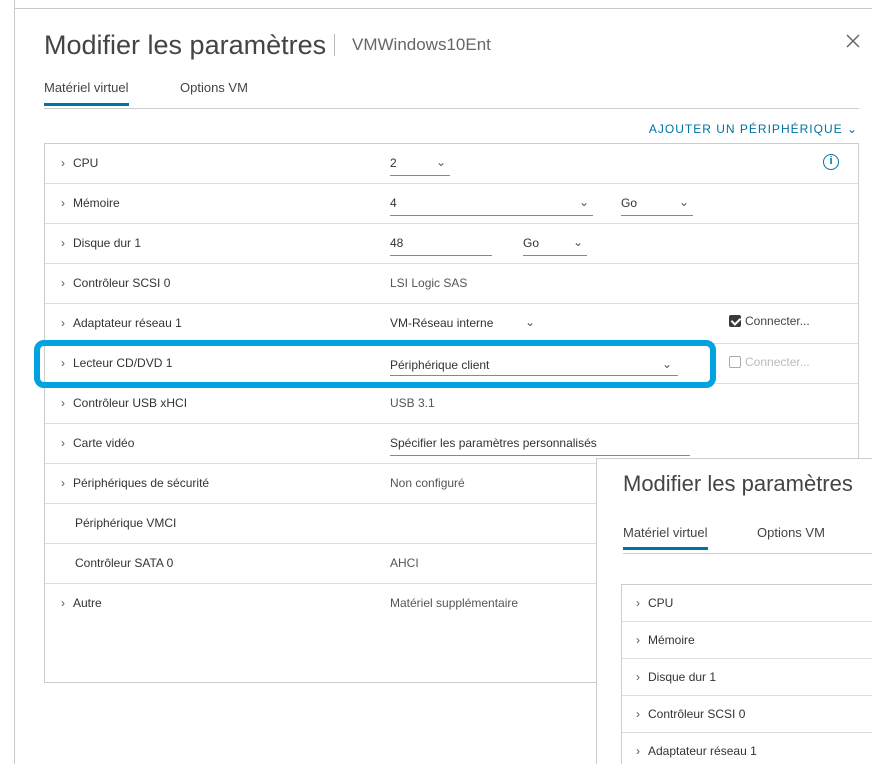 This screenshot has height=764, width=872. Describe the element at coordinates (555, 243) in the screenshot. I see `disk-unit-select: Go ⌄` at that location.